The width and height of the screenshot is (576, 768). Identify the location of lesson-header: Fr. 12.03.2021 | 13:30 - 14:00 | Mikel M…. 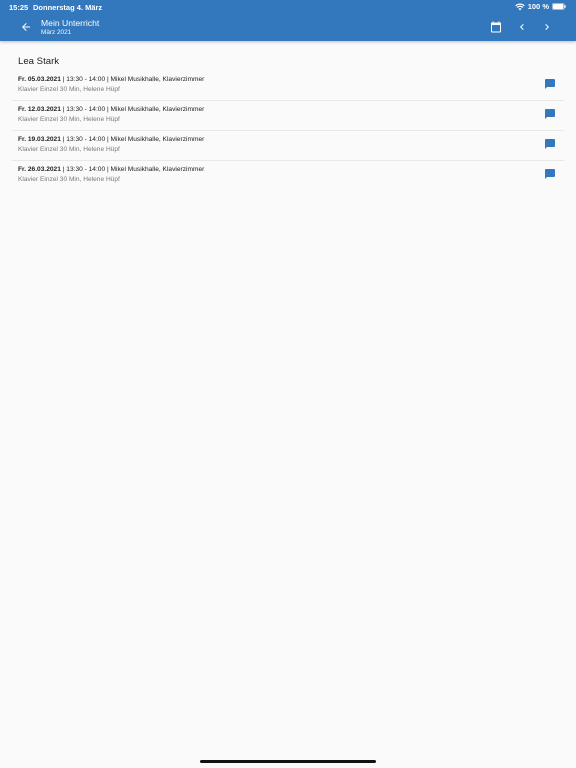
(111, 109).